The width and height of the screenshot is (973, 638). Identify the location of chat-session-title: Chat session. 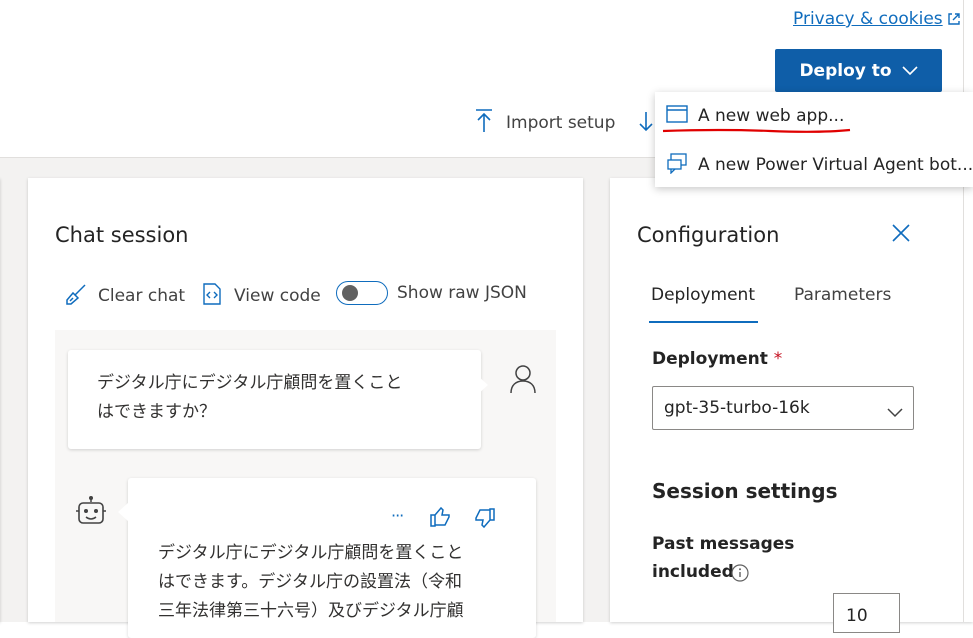
(122, 235).